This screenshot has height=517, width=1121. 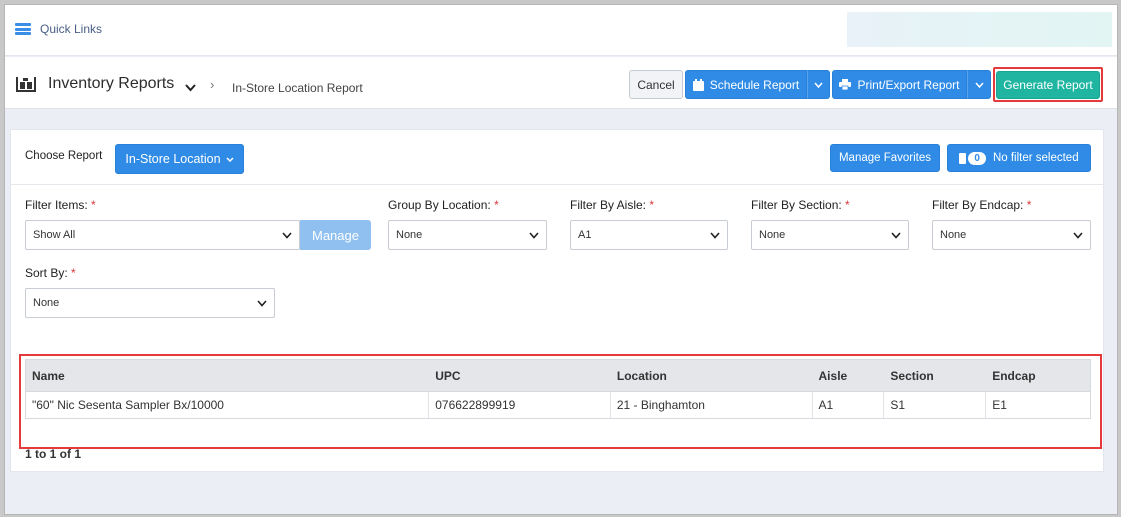 I want to click on cell-aisle: A1, so click(x=849, y=405).